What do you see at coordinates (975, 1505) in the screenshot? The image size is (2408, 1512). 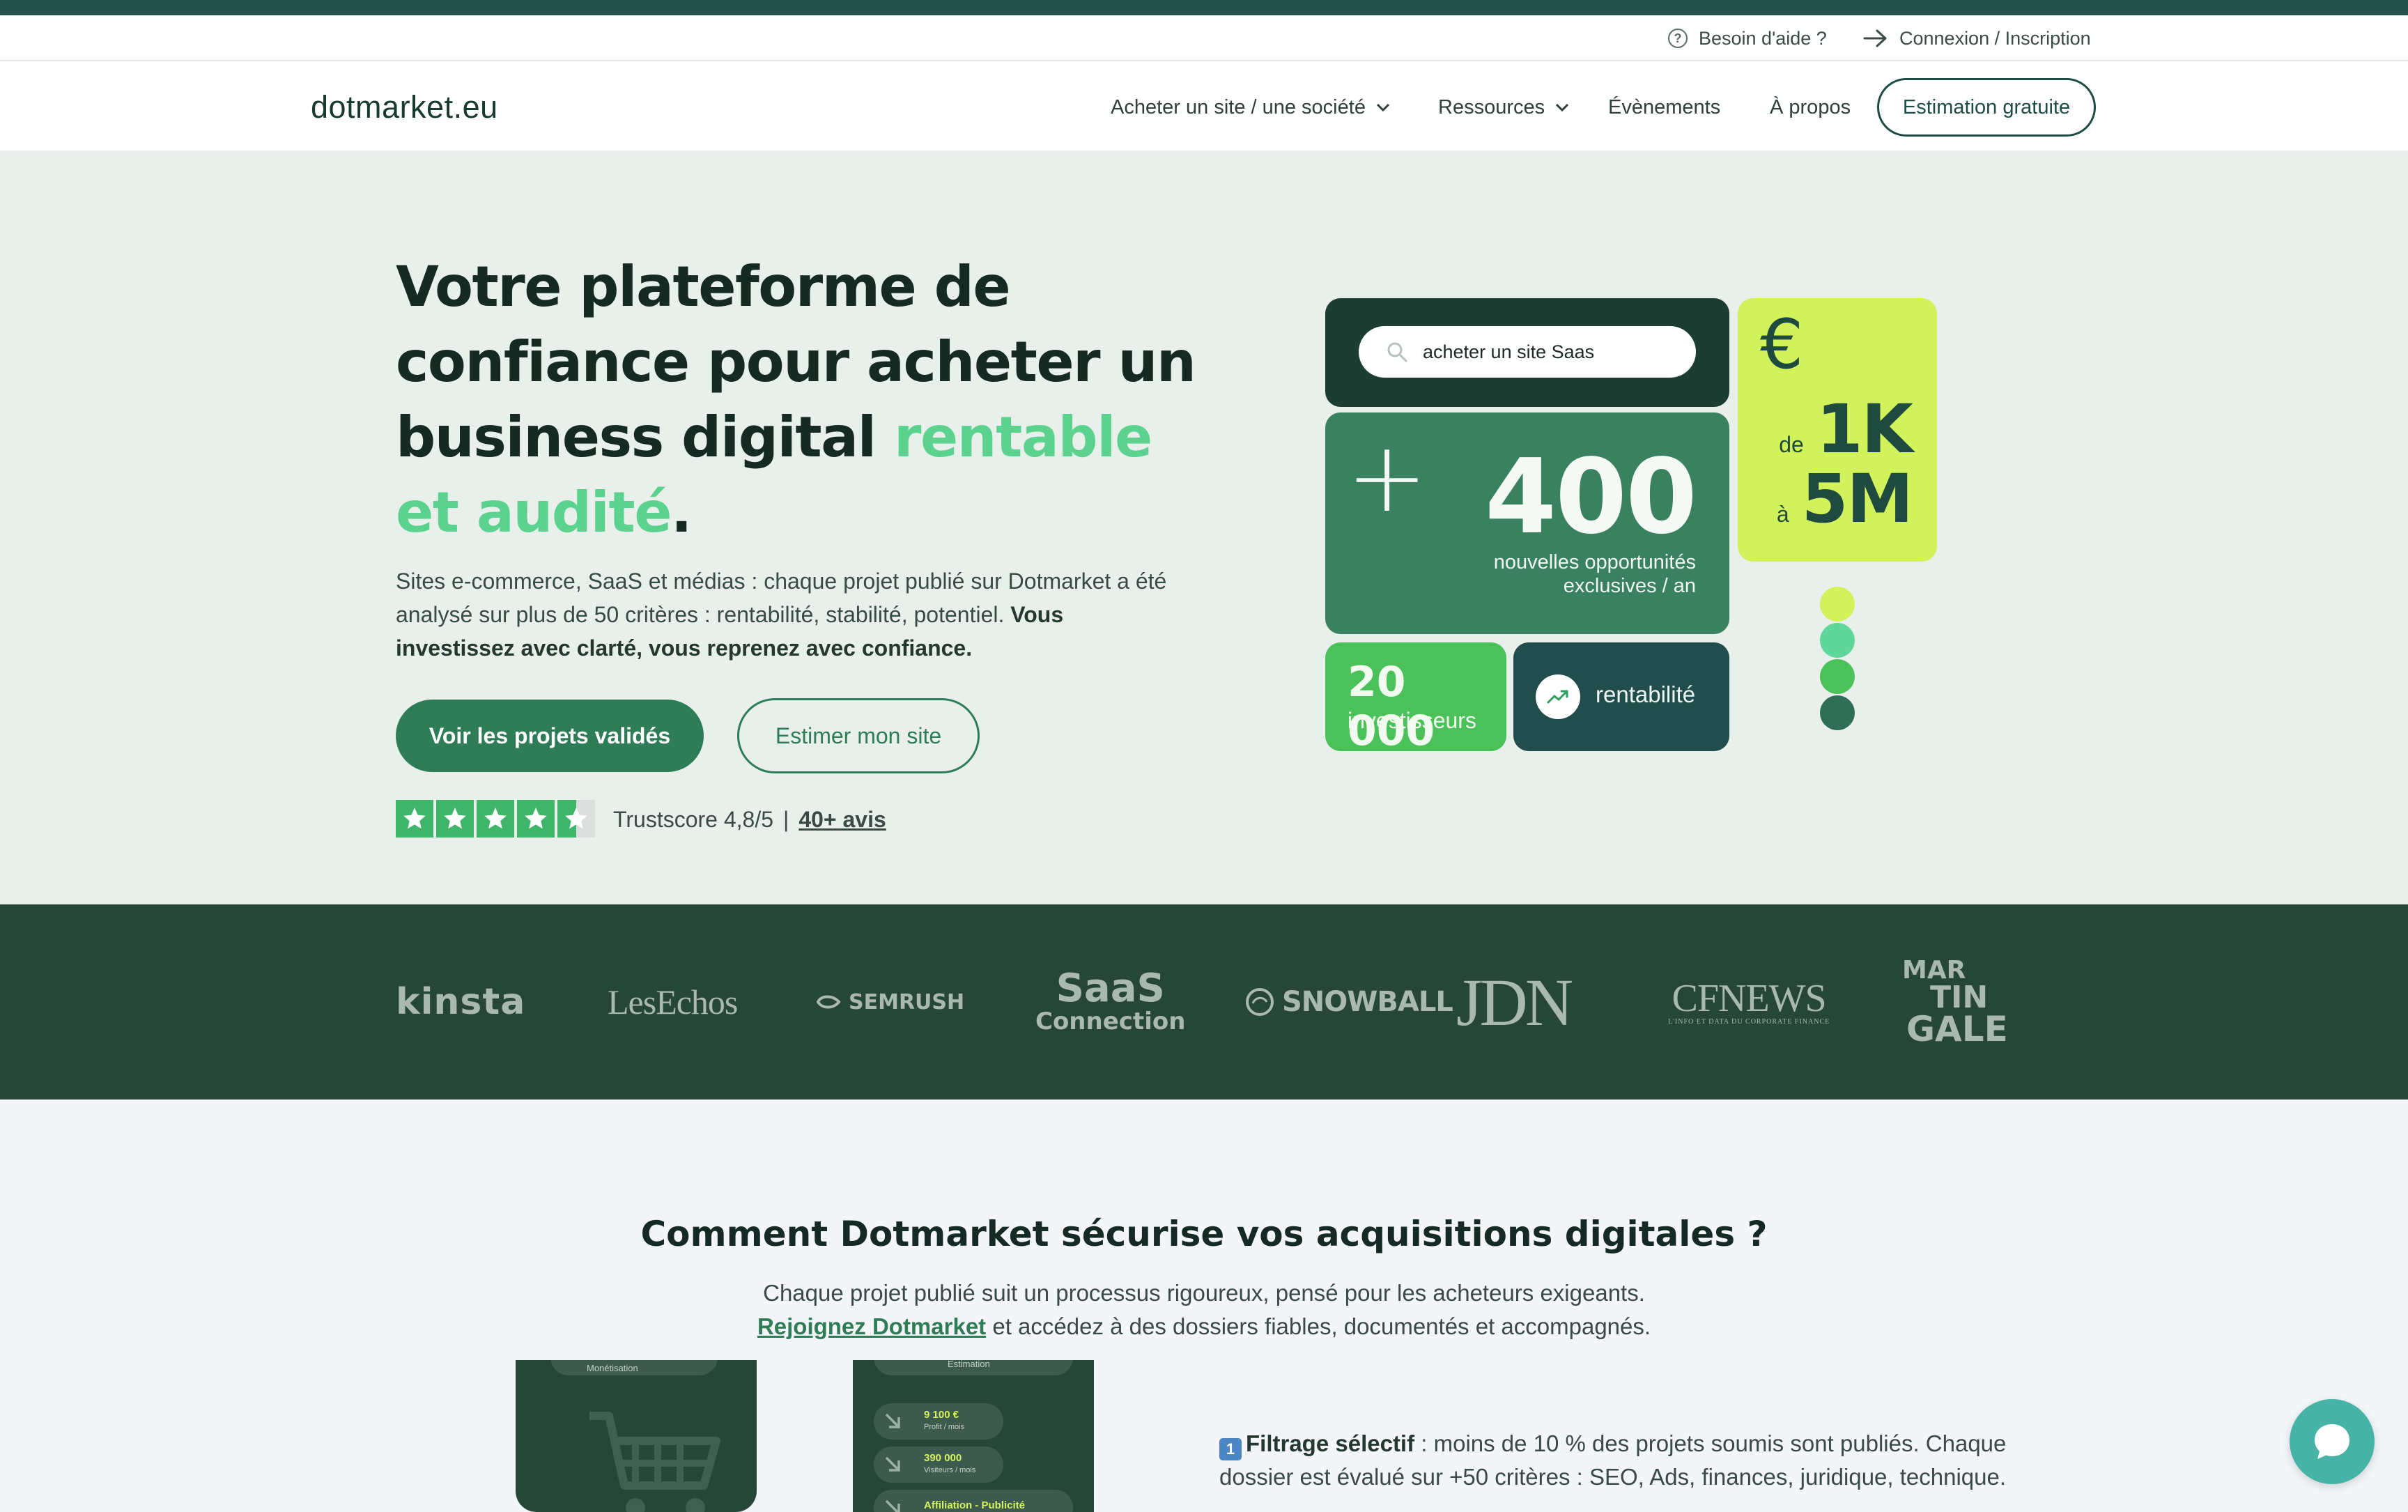 I see `stat-value: Affiliation - Publicité` at bounding box center [975, 1505].